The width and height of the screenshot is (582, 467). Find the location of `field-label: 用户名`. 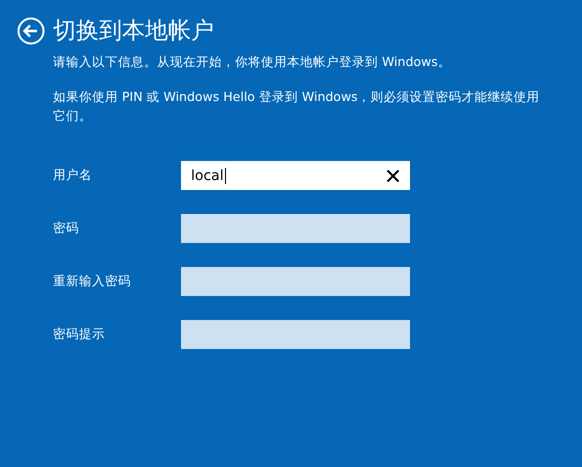

field-label: 用户名 is located at coordinates (73, 175).